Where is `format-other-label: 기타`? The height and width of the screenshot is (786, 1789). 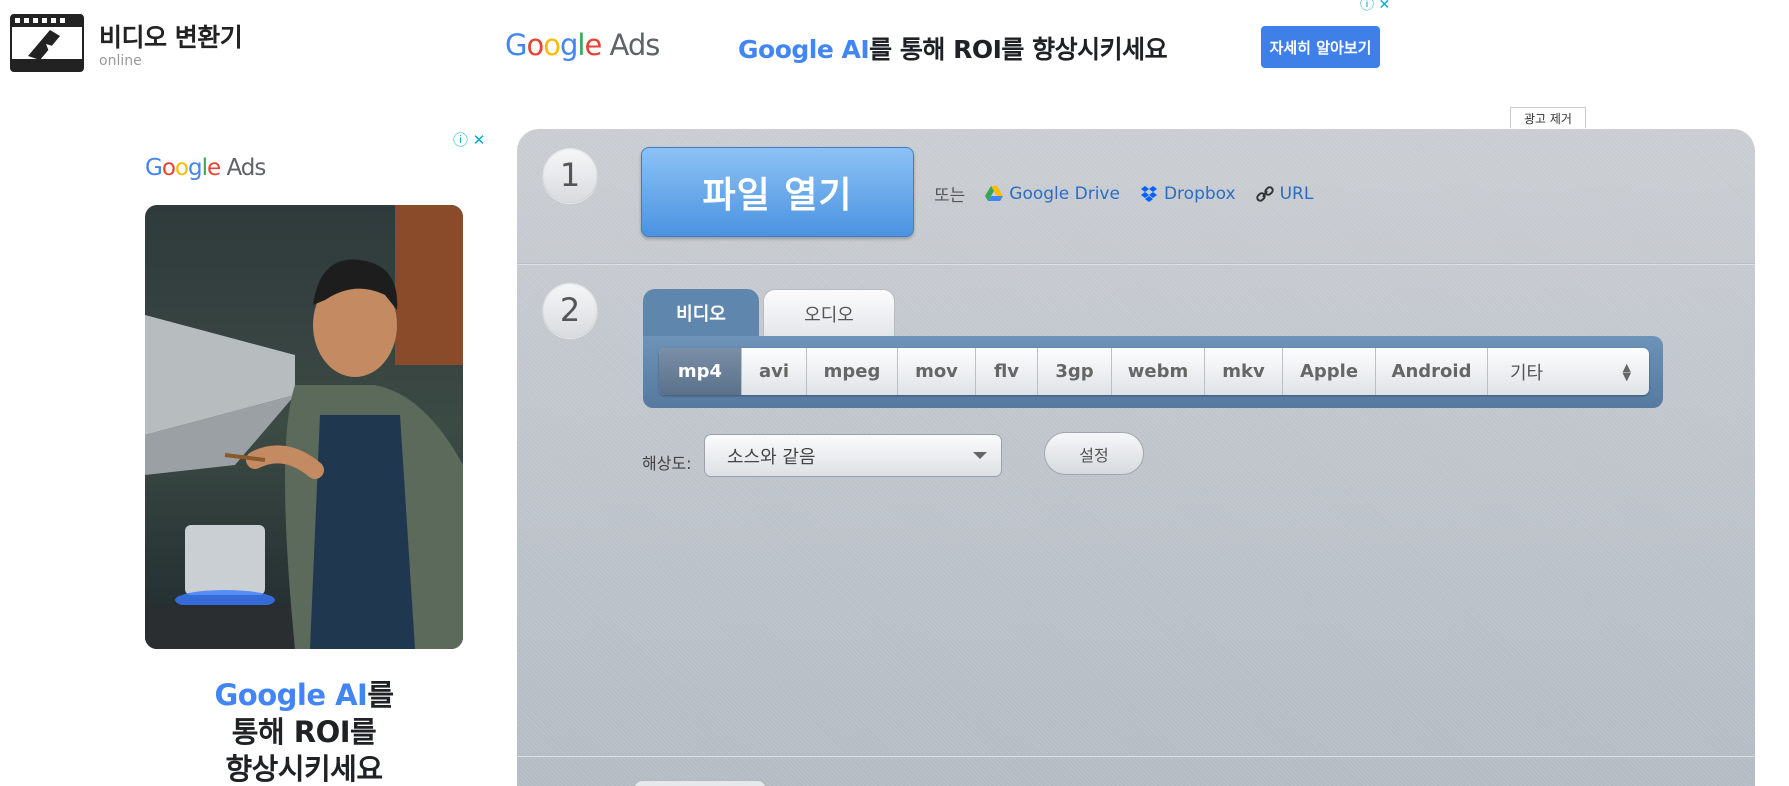 format-other-label: 기타 is located at coordinates (1527, 373).